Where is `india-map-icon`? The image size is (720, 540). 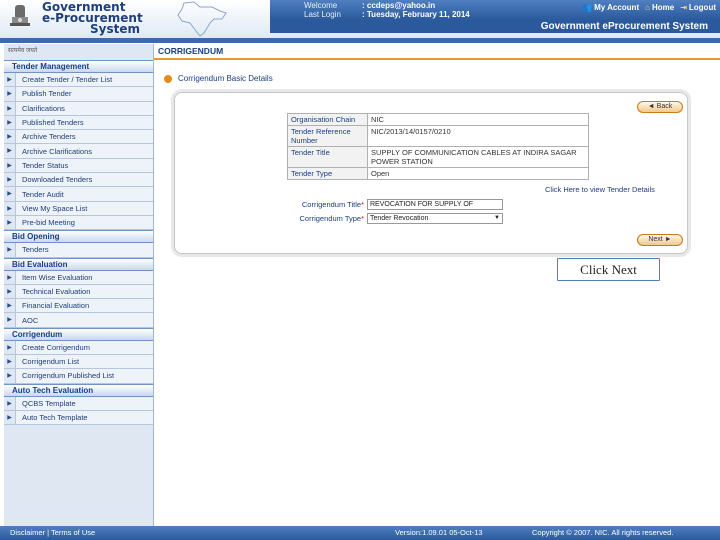 india-map-icon is located at coordinates (202, 19).